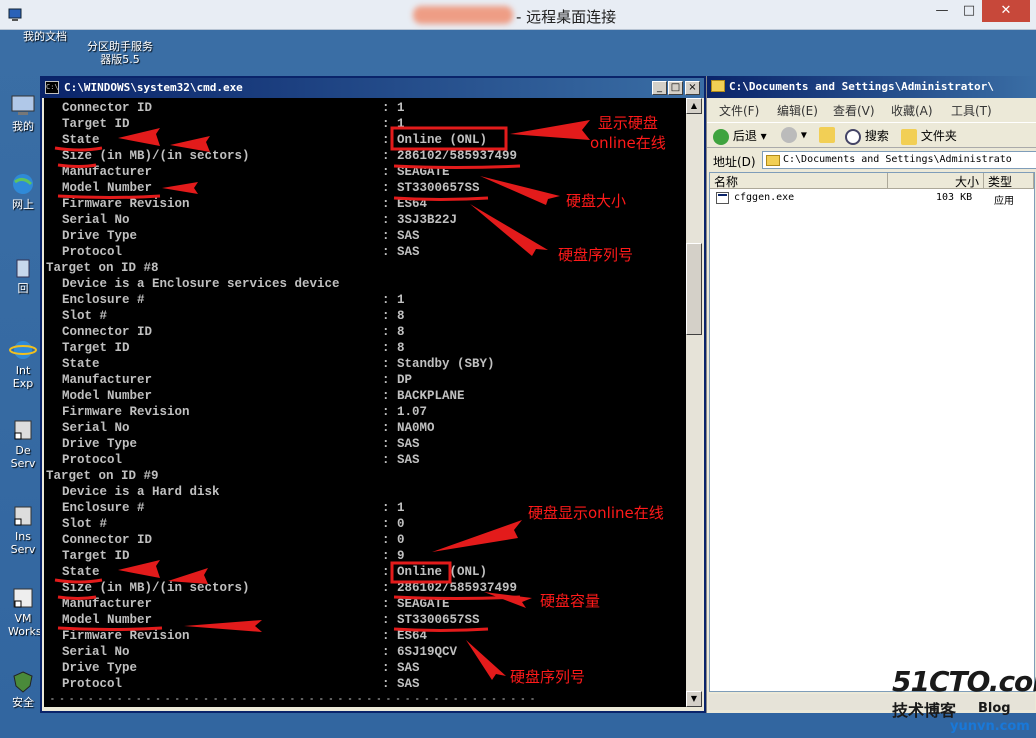 The image size is (1036, 738). What do you see at coordinates (675, 88) in the screenshot?
I see `cmd-maximize-button: □` at bounding box center [675, 88].